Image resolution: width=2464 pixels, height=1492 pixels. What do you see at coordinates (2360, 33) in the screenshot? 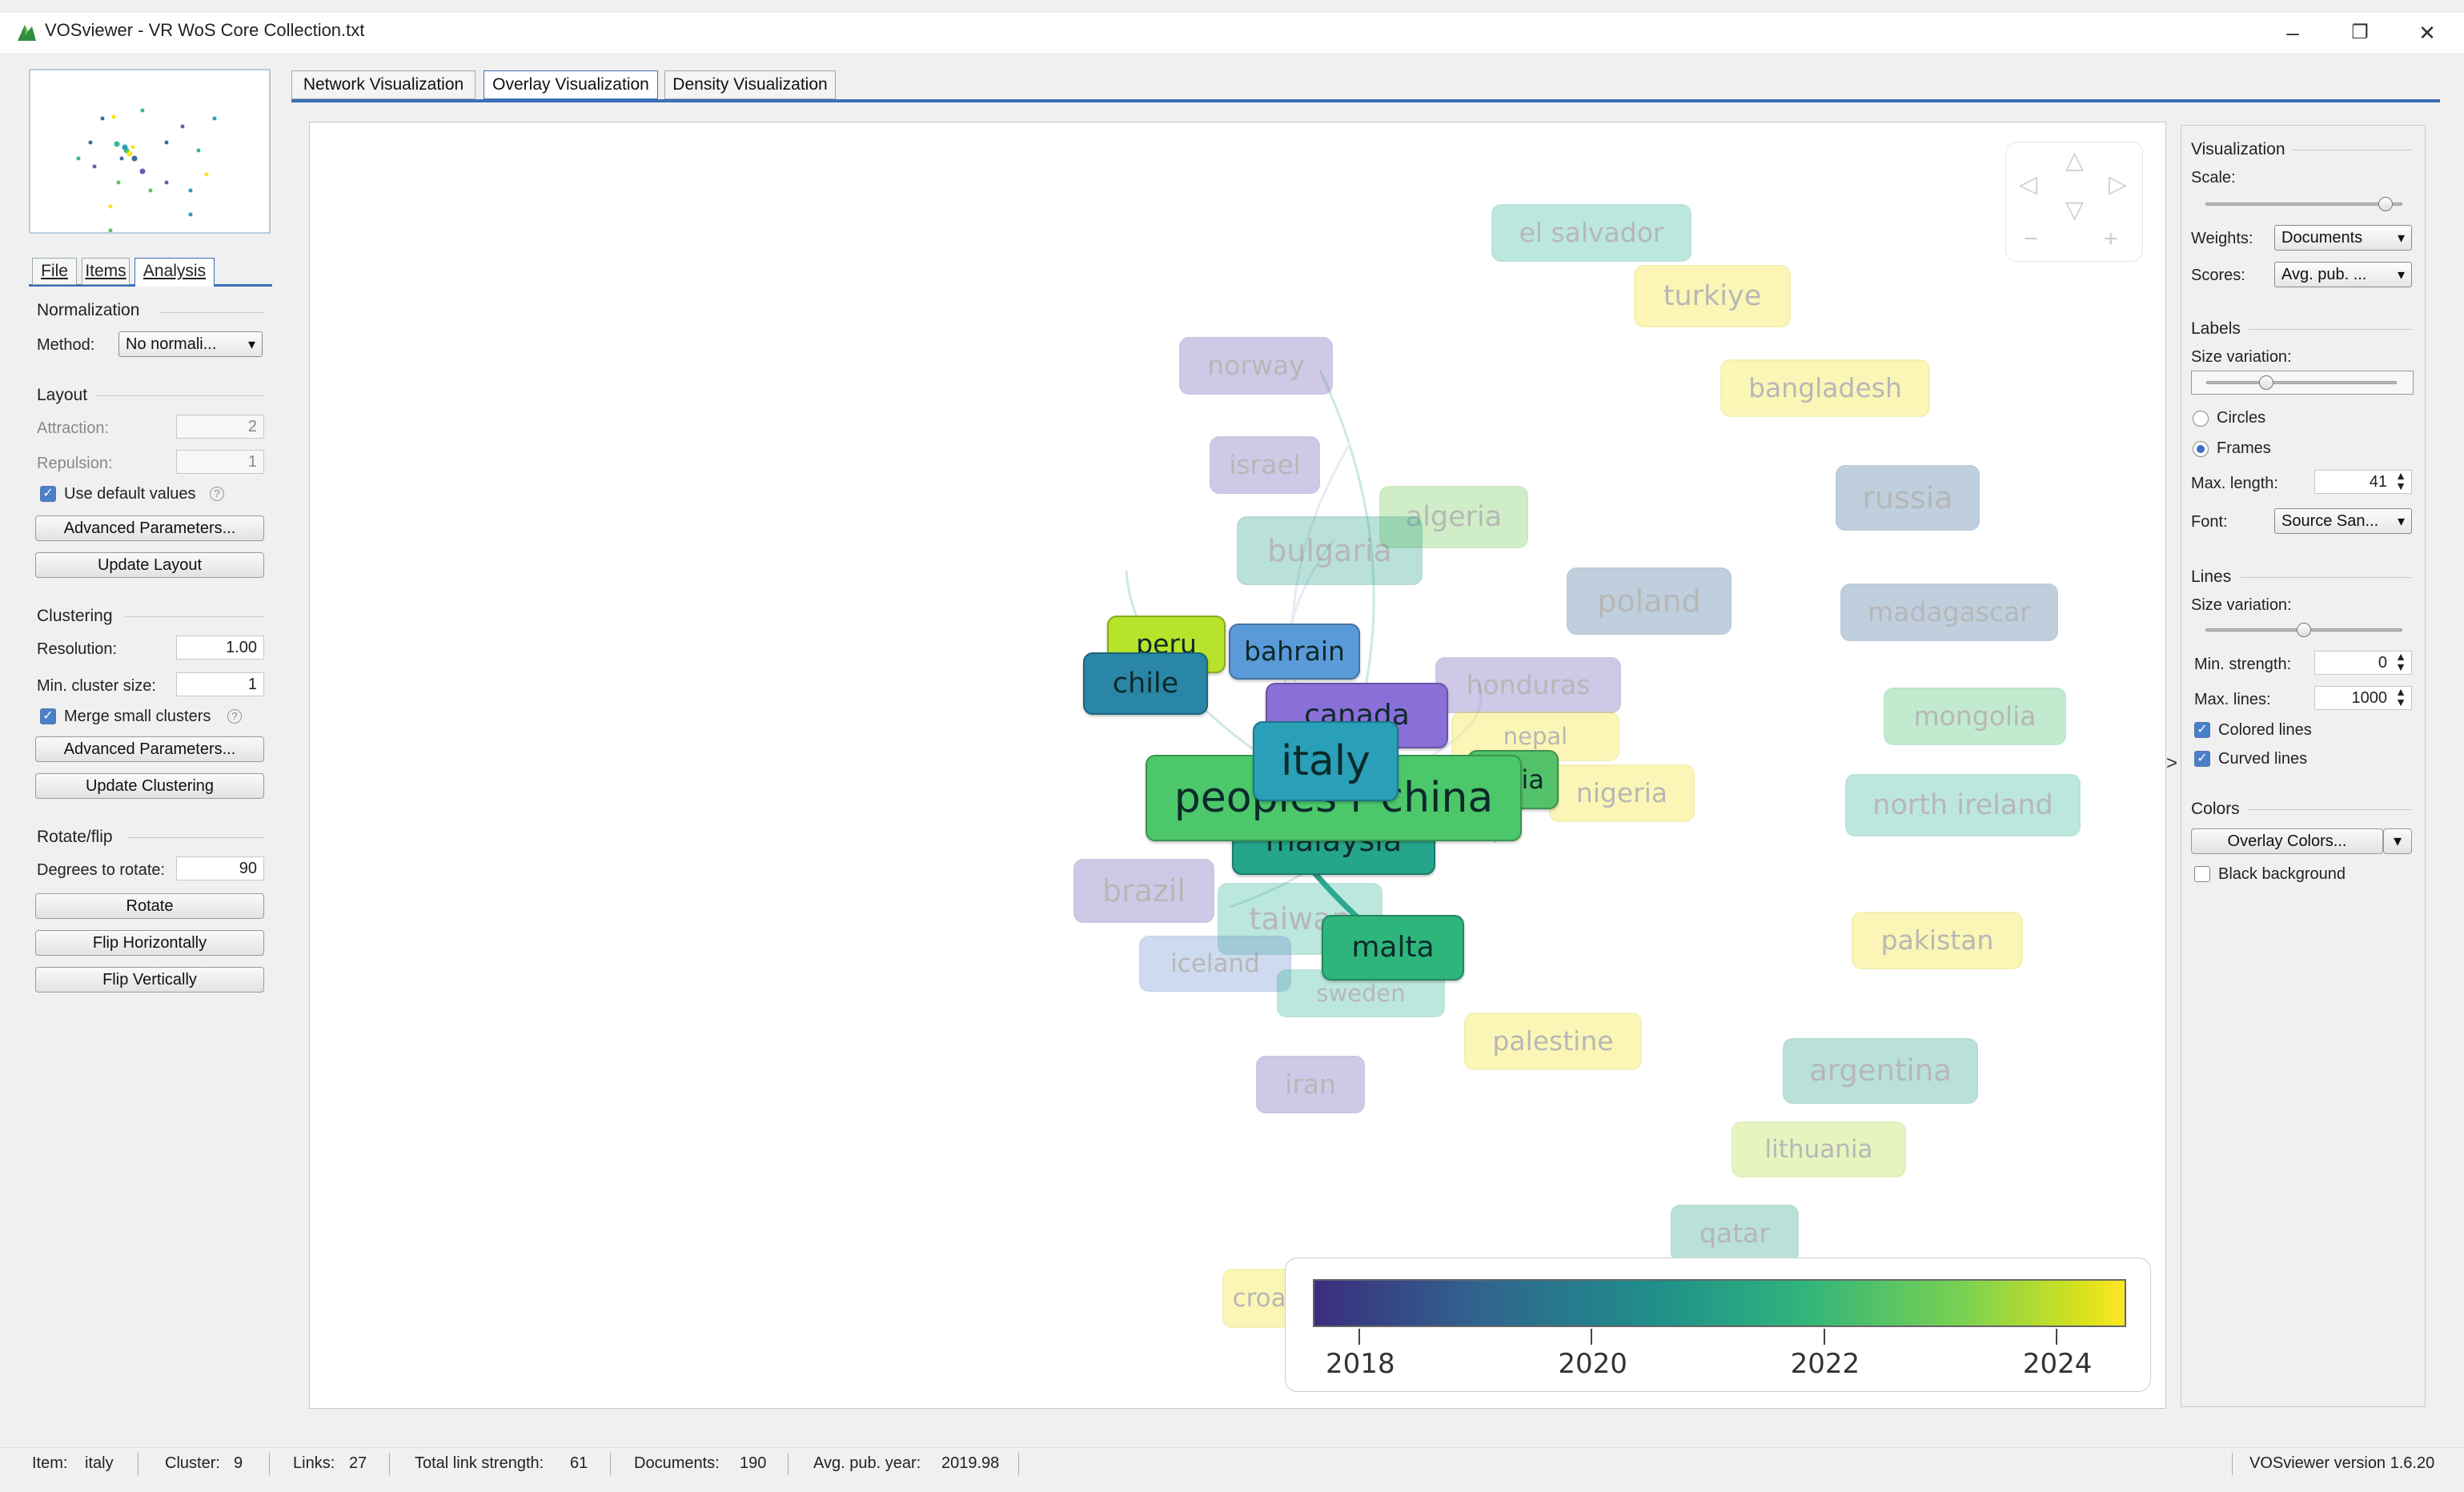
I see `restore-button: ❐` at bounding box center [2360, 33].